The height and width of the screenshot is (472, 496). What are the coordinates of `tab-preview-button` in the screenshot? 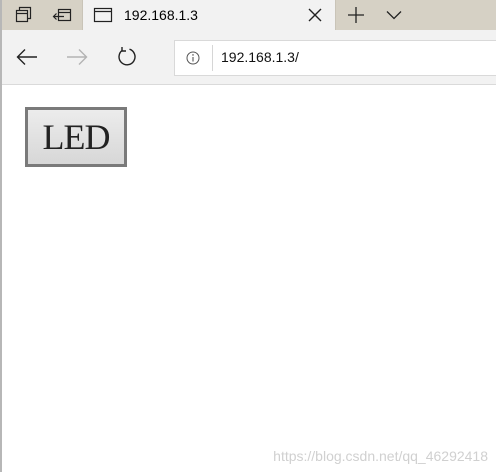 It's located at (394, 15).